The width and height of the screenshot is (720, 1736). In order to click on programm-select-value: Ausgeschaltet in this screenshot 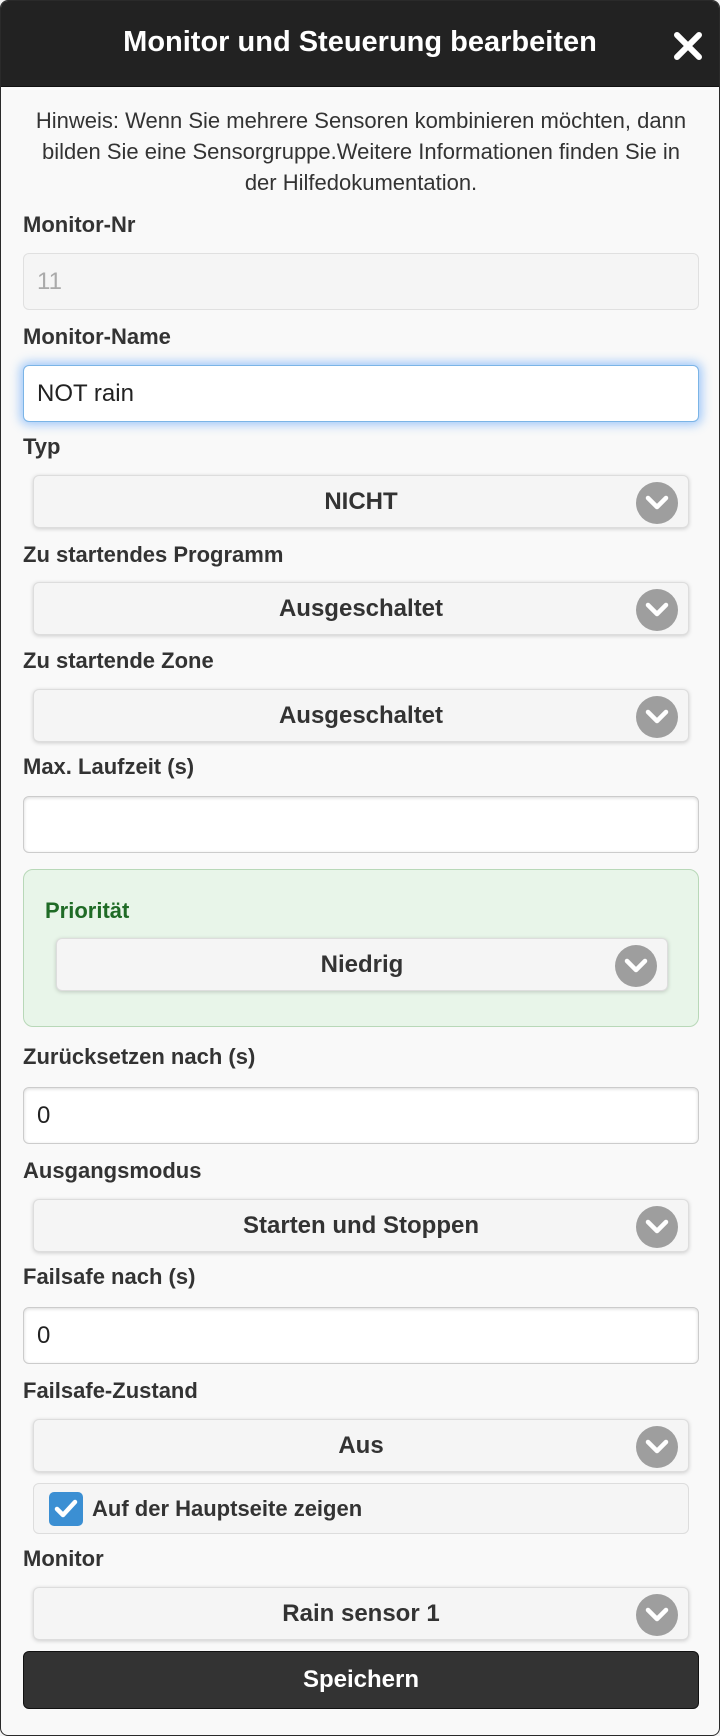, I will do `click(361, 608)`.